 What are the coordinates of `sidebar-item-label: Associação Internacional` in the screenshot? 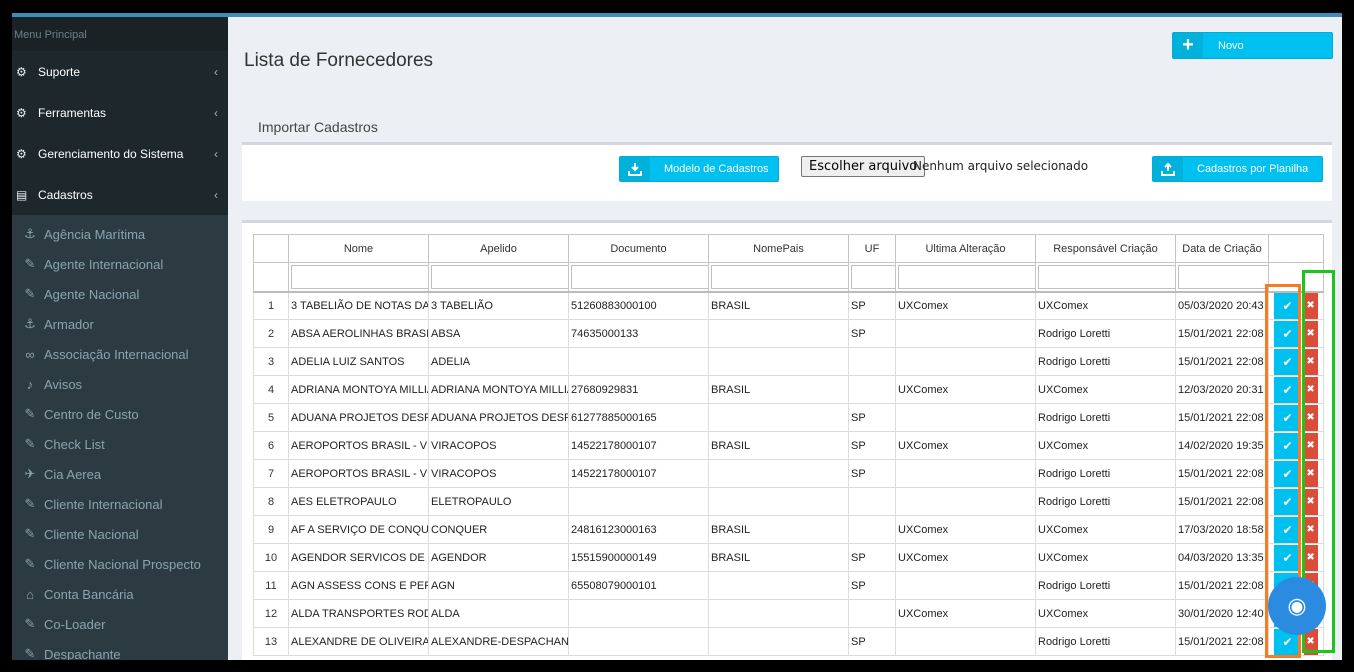 It's located at (116, 354).